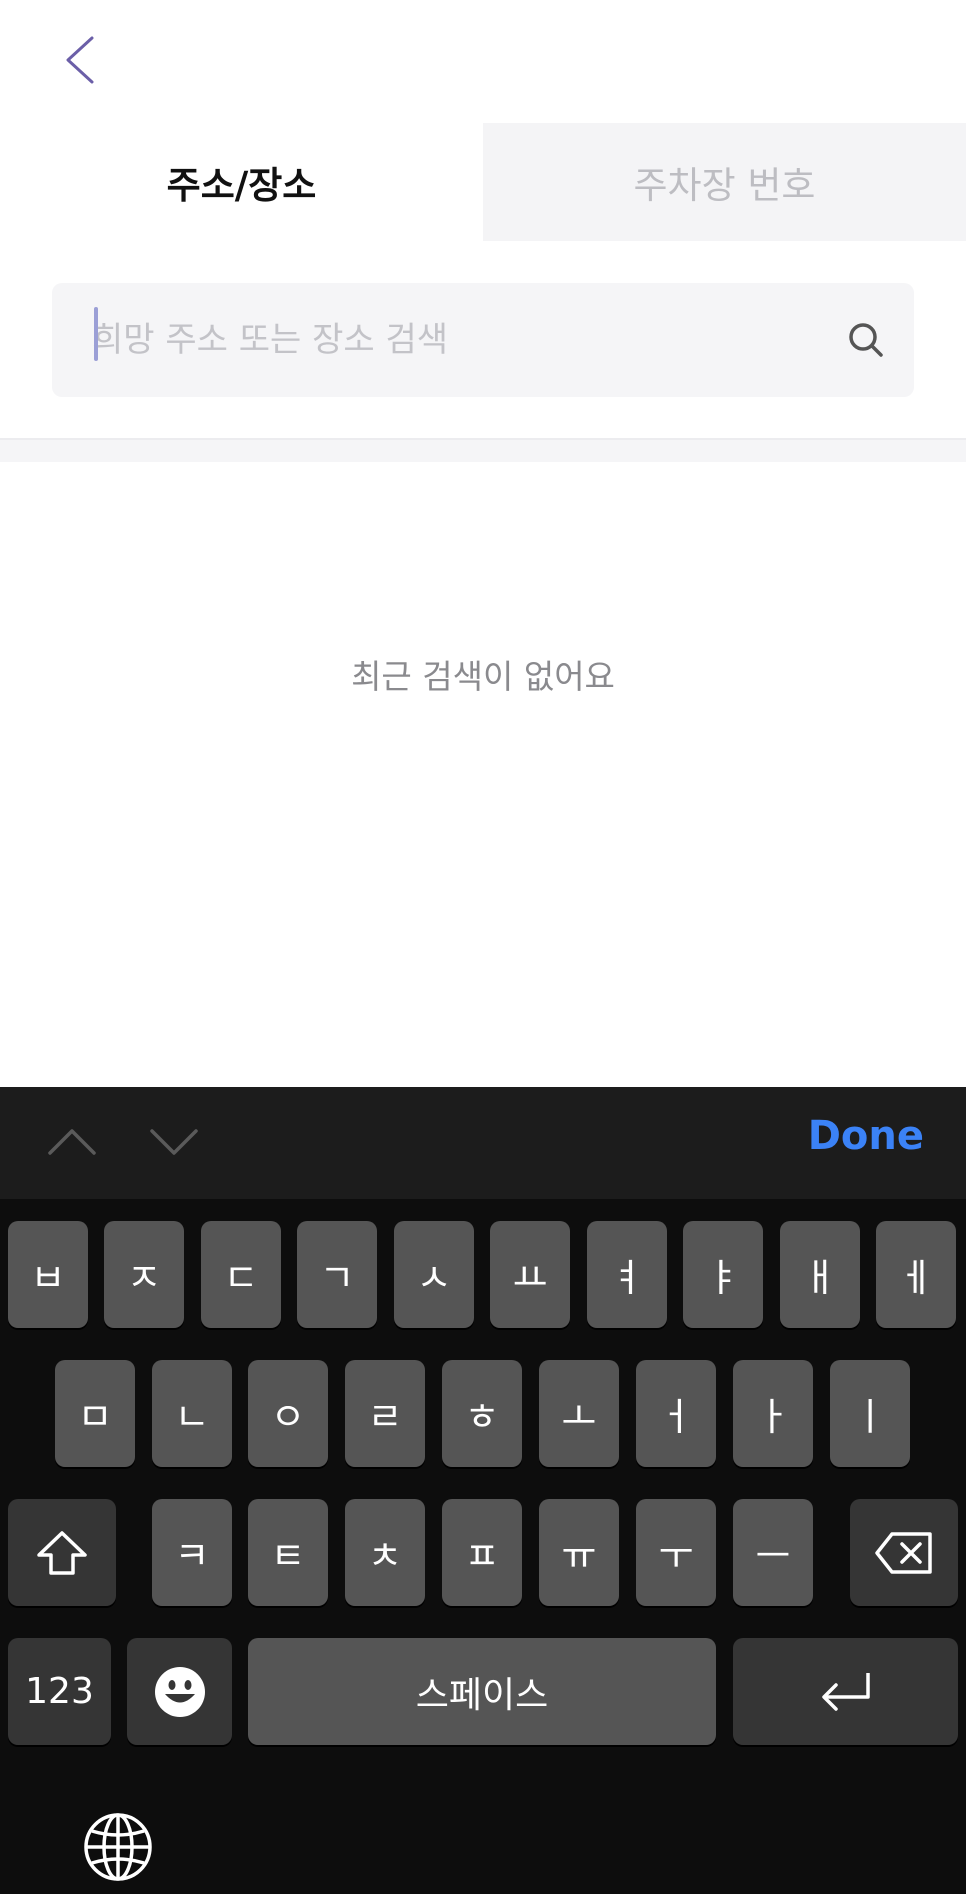 The height and width of the screenshot is (1894, 966). I want to click on tab-bar: 주소/장소 주차장 번호, so click(483, 182).